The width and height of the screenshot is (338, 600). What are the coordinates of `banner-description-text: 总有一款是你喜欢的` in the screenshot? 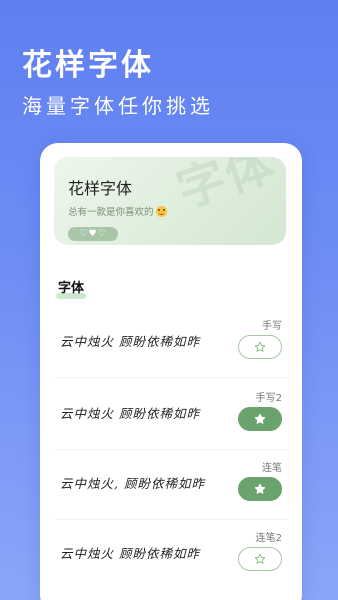 It's located at (111, 212).